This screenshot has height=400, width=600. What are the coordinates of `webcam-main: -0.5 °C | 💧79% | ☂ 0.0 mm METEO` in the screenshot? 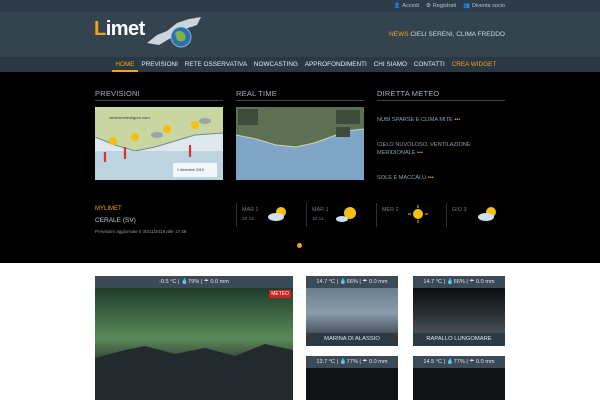 It's located at (194, 338).